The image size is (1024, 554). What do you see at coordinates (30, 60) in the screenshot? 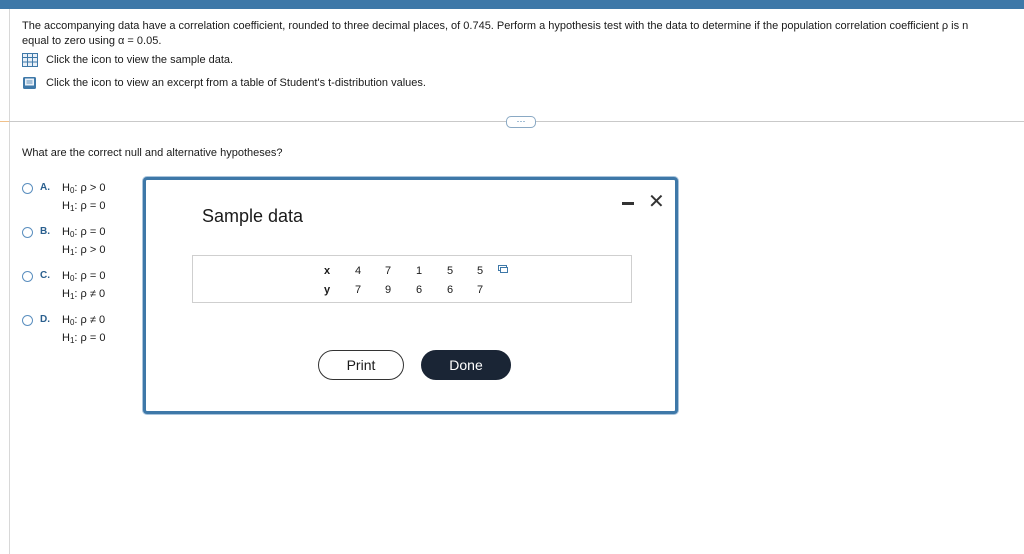
I see `table-grid-icon` at bounding box center [30, 60].